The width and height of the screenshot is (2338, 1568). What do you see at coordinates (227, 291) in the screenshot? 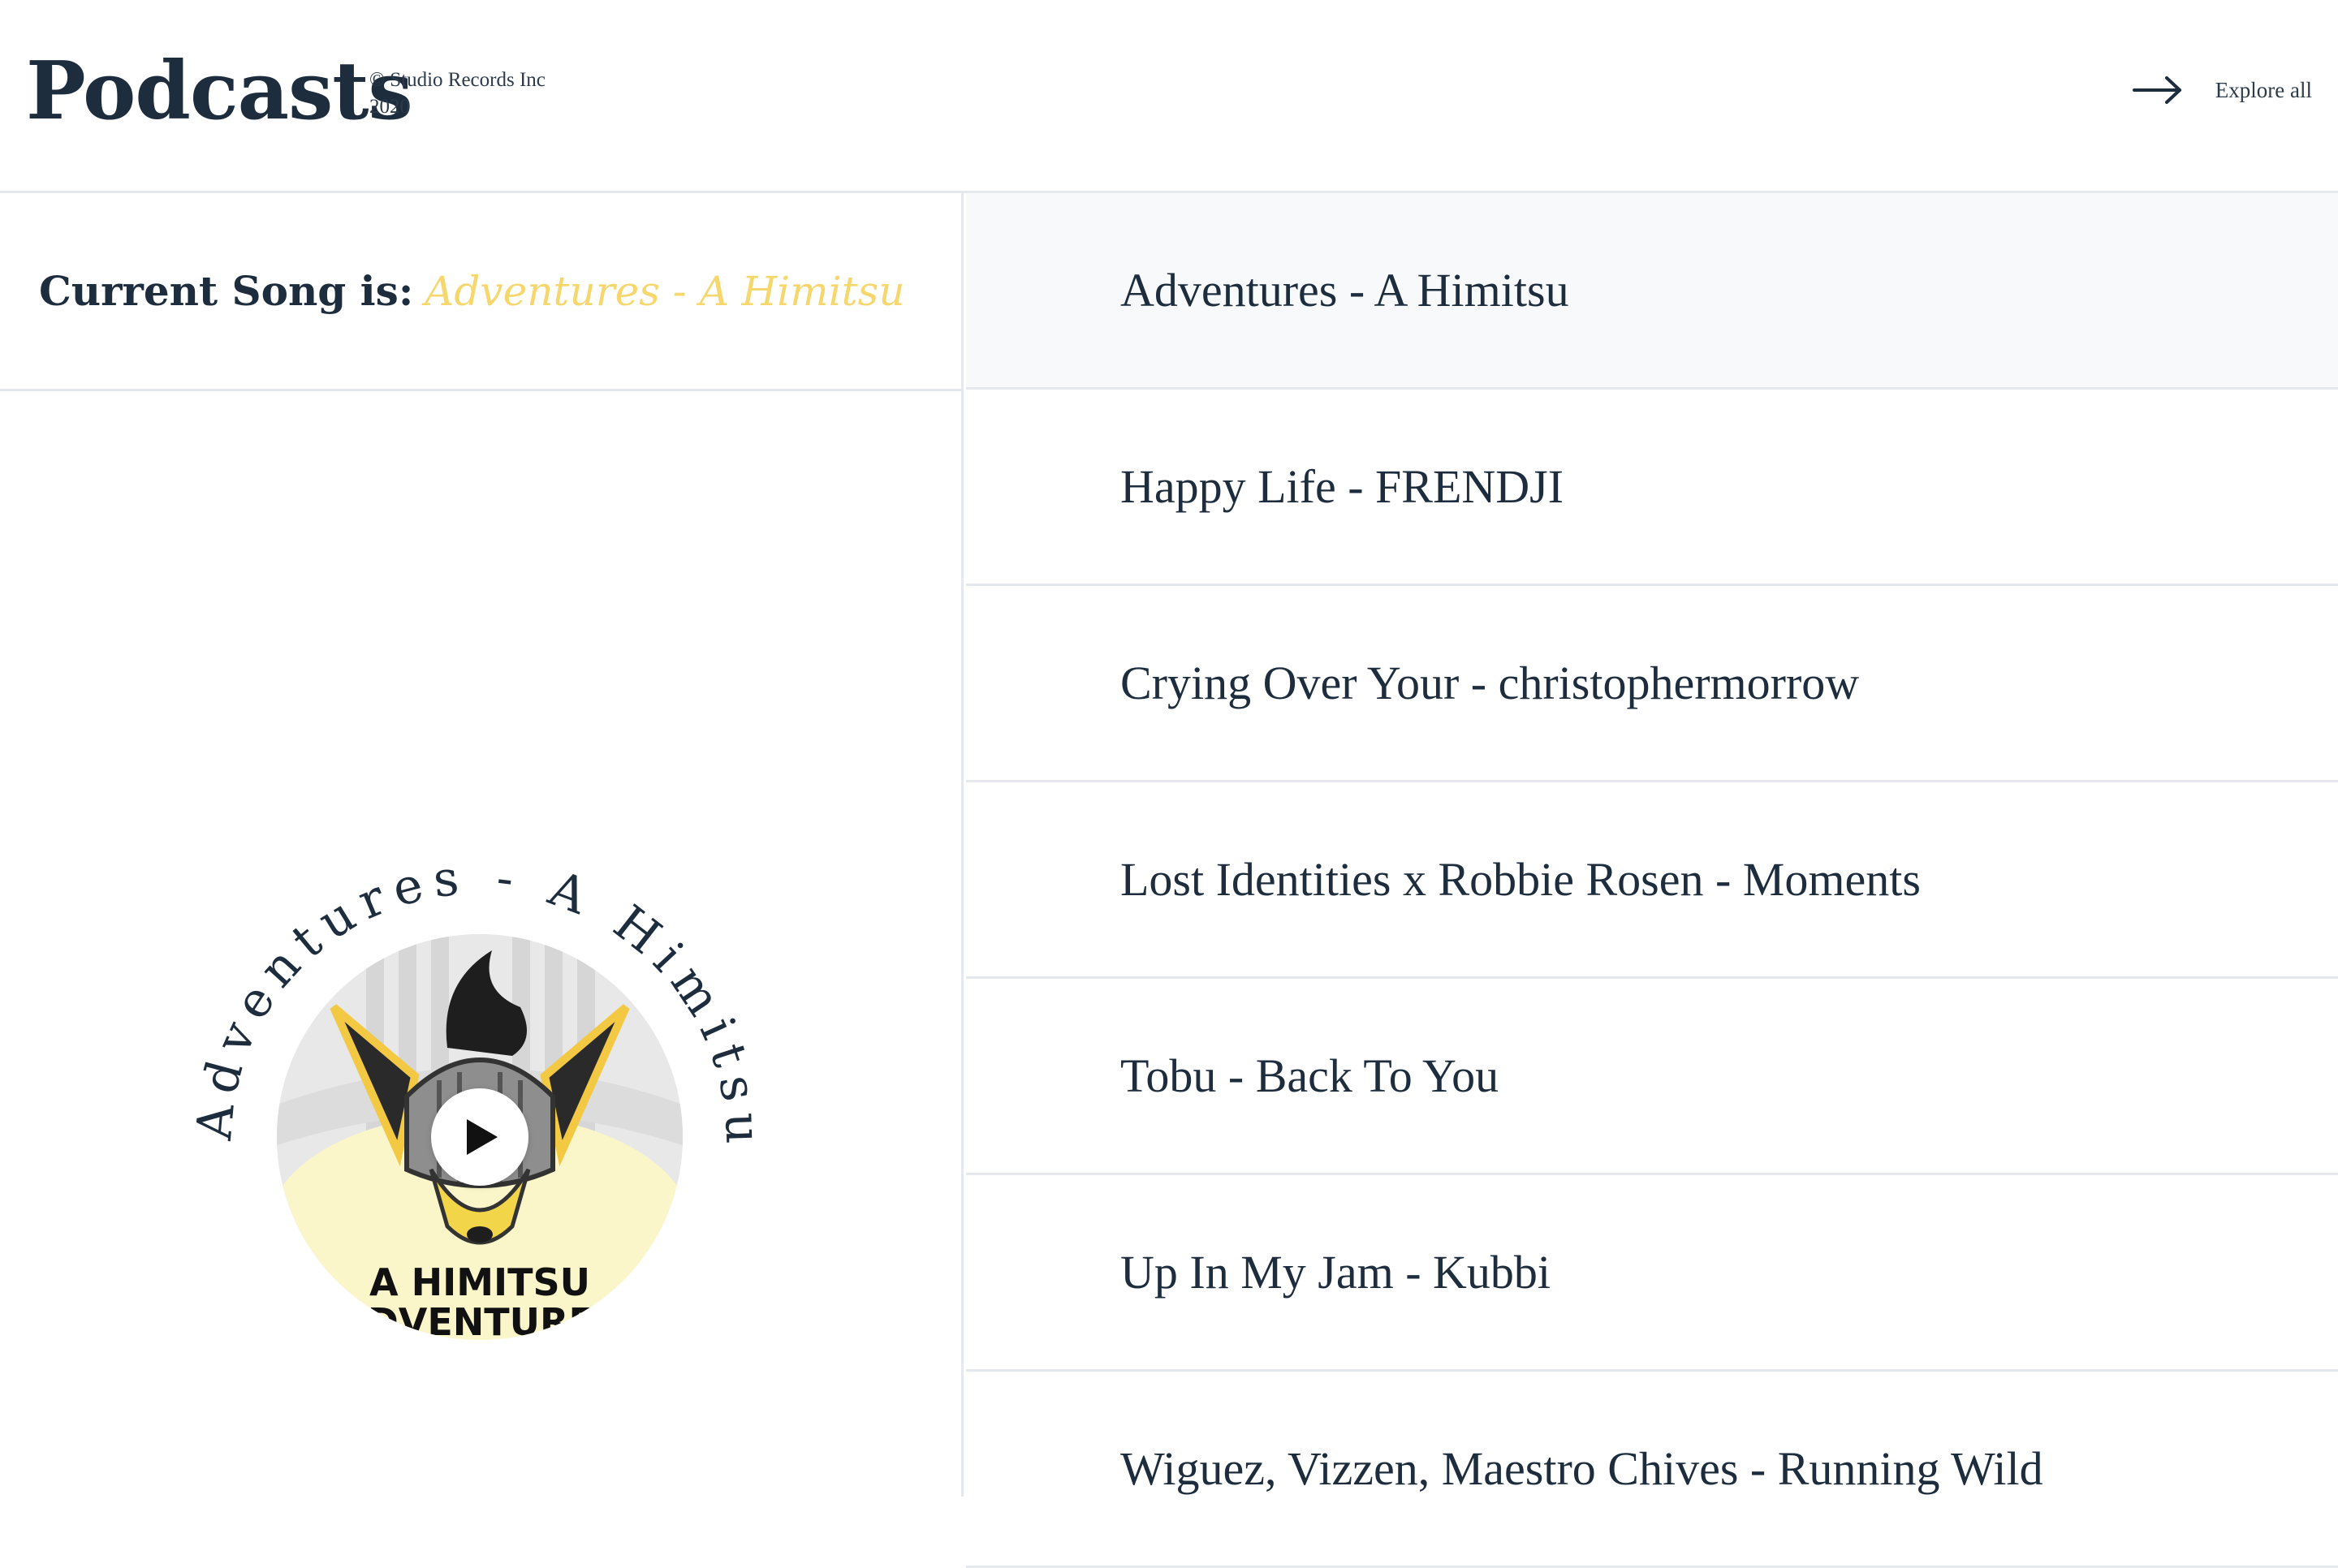
I see `current-song-label: Current Song is:` at bounding box center [227, 291].